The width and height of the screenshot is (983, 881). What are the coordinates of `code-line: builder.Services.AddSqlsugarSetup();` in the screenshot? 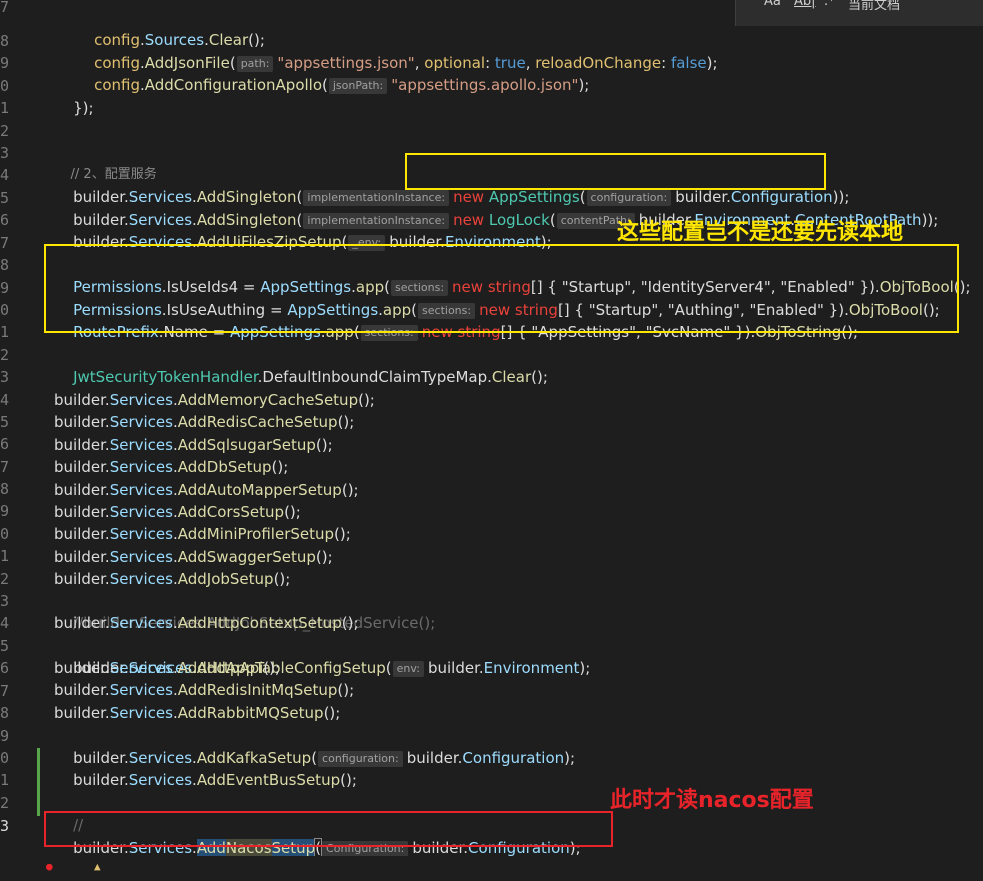 It's located at (193, 444).